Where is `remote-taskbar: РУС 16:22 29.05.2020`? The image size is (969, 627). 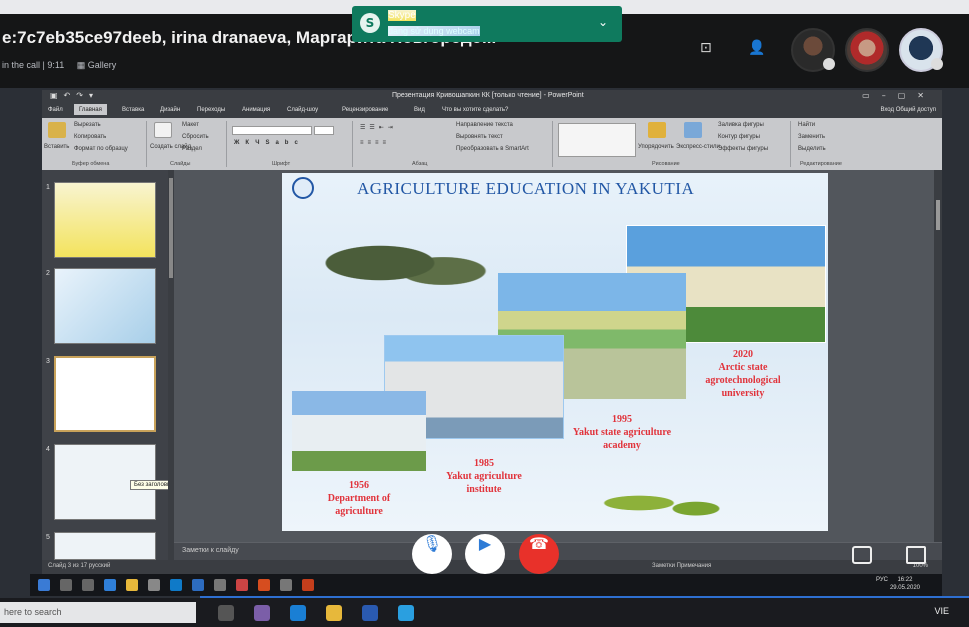
remote-taskbar: РУС 16:22 29.05.2020 is located at coordinates (486, 585).